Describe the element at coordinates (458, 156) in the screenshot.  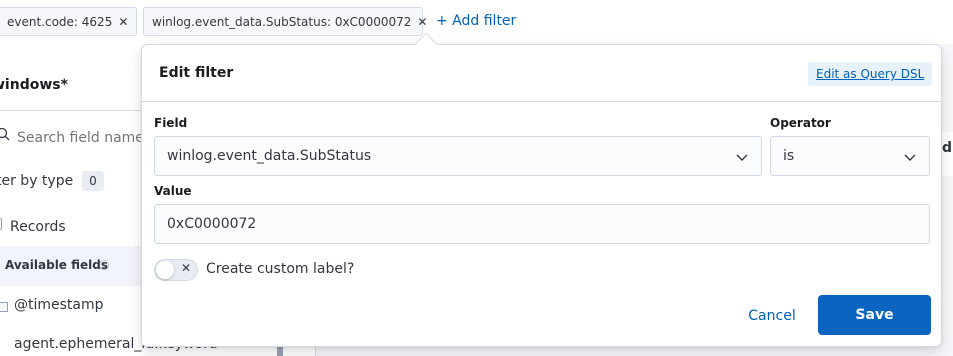
I see `field-combobox: winlog.event_data.SubStatus` at that location.